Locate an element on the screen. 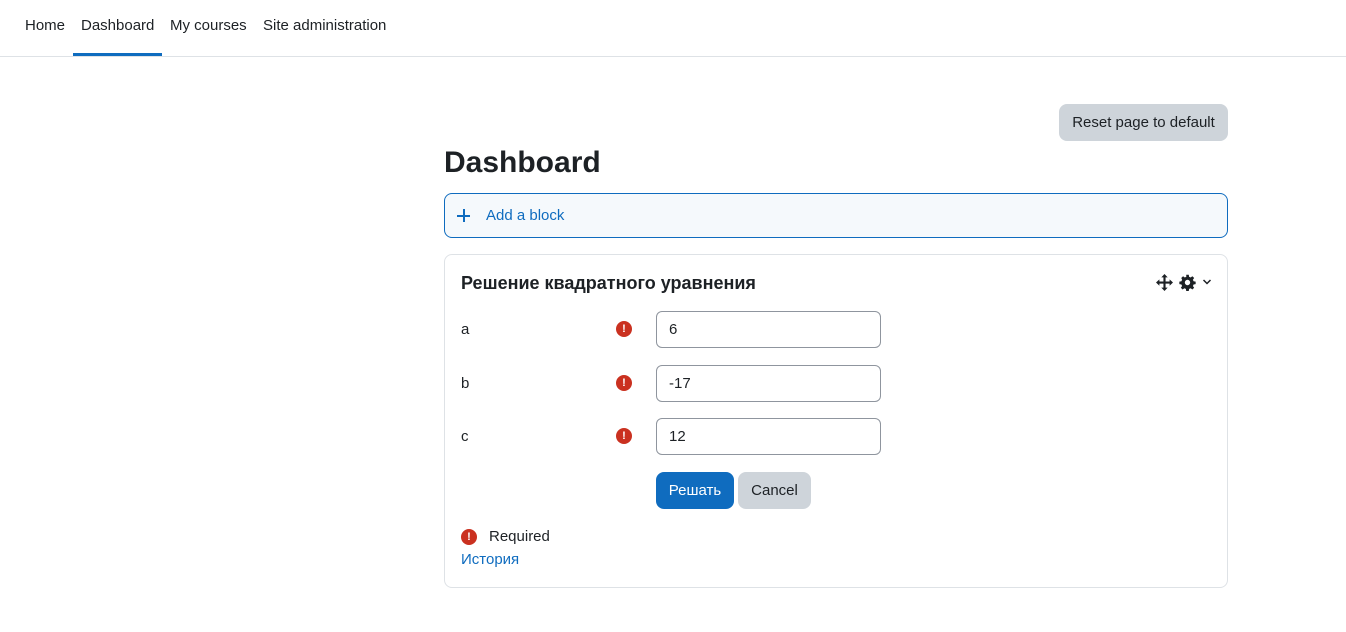  nav-site-administration: Site administration is located at coordinates (324, 28).